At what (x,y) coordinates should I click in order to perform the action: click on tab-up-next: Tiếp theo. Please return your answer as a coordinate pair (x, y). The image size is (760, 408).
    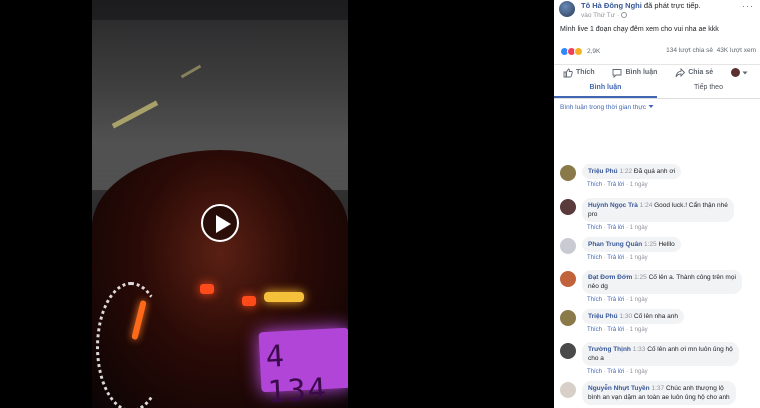
    Looking at the image, I should click on (708, 89).